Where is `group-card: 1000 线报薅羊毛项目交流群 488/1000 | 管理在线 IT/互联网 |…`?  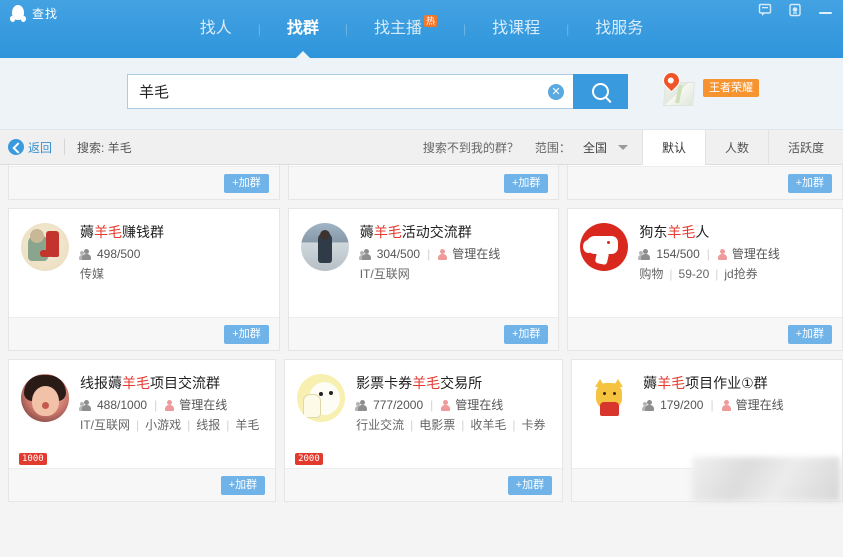 group-card: 1000 线报薅羊毛项目交流群 488/1000 | 管理在线 IT/互联网 |… is located at coordinates (142, 430).